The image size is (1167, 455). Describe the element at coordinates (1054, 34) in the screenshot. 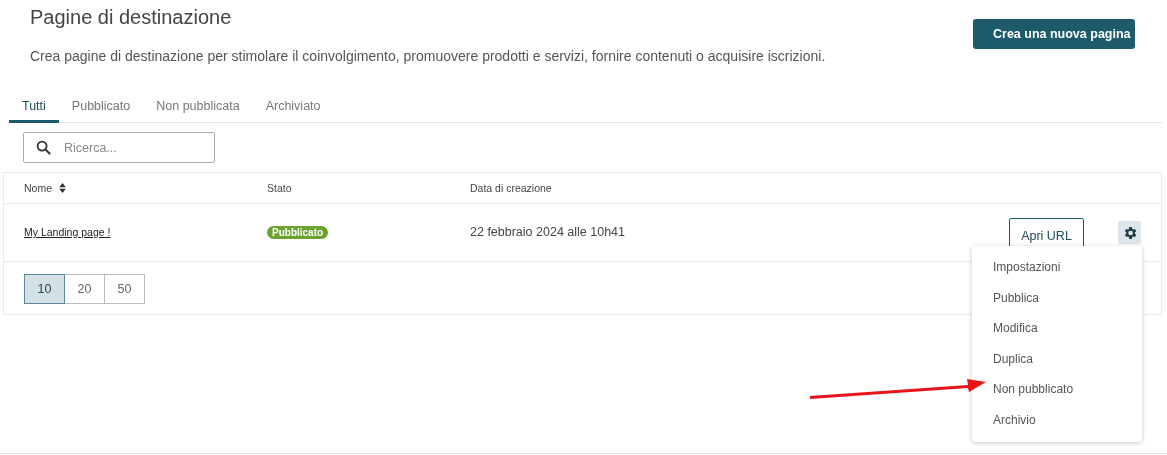

I see `create-page-button: Crea una nuova pagina` at that location.